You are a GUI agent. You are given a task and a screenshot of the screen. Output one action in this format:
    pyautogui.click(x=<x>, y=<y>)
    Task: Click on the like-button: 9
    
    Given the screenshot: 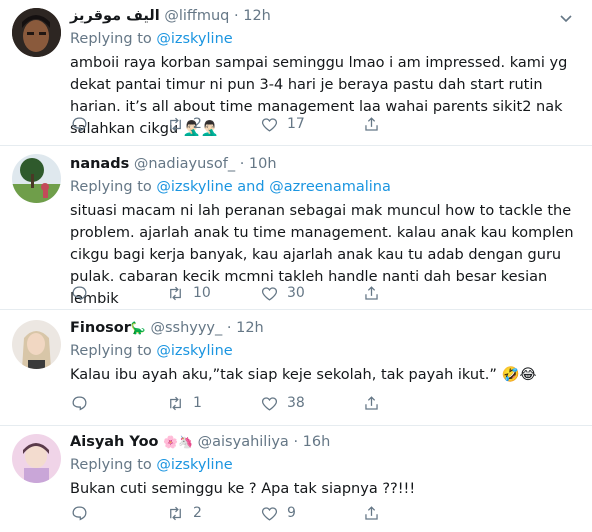 What is the action you would take?
    pyautogui.click(x=278, y=513)
    